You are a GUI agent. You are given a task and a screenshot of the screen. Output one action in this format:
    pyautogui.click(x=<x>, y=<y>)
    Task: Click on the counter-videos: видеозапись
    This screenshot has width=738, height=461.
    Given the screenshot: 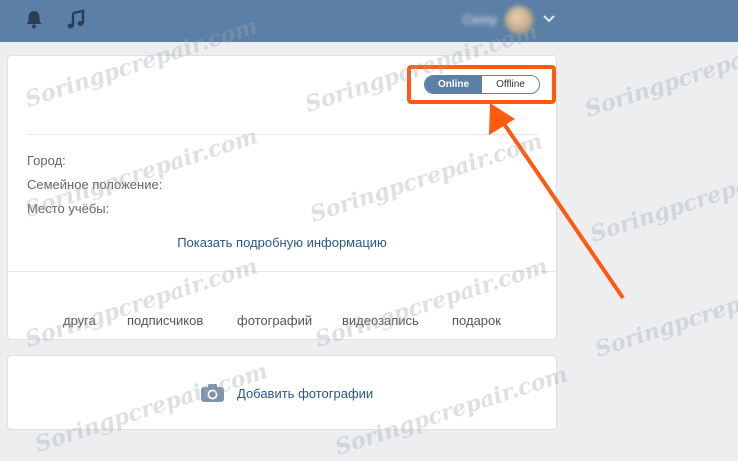 What is the action you would take?
    pyautogui.click(x=380, y=320)
    